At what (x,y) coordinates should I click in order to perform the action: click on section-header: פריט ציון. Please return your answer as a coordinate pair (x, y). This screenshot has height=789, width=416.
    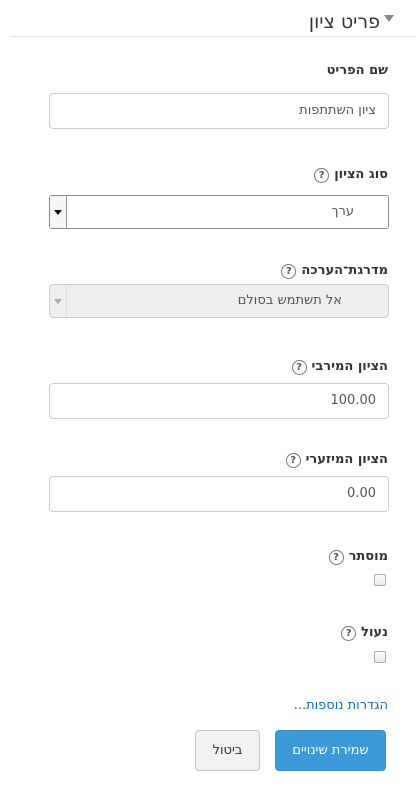
    Looking at the image, I should click on (213, 23).